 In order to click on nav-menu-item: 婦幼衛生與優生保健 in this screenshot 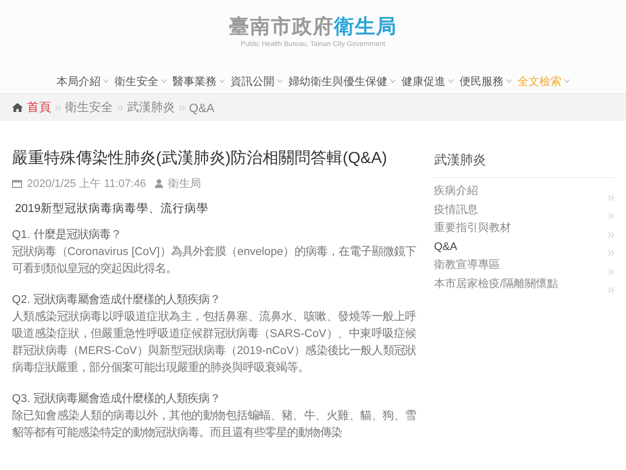, I will do `click(342, 81)`.